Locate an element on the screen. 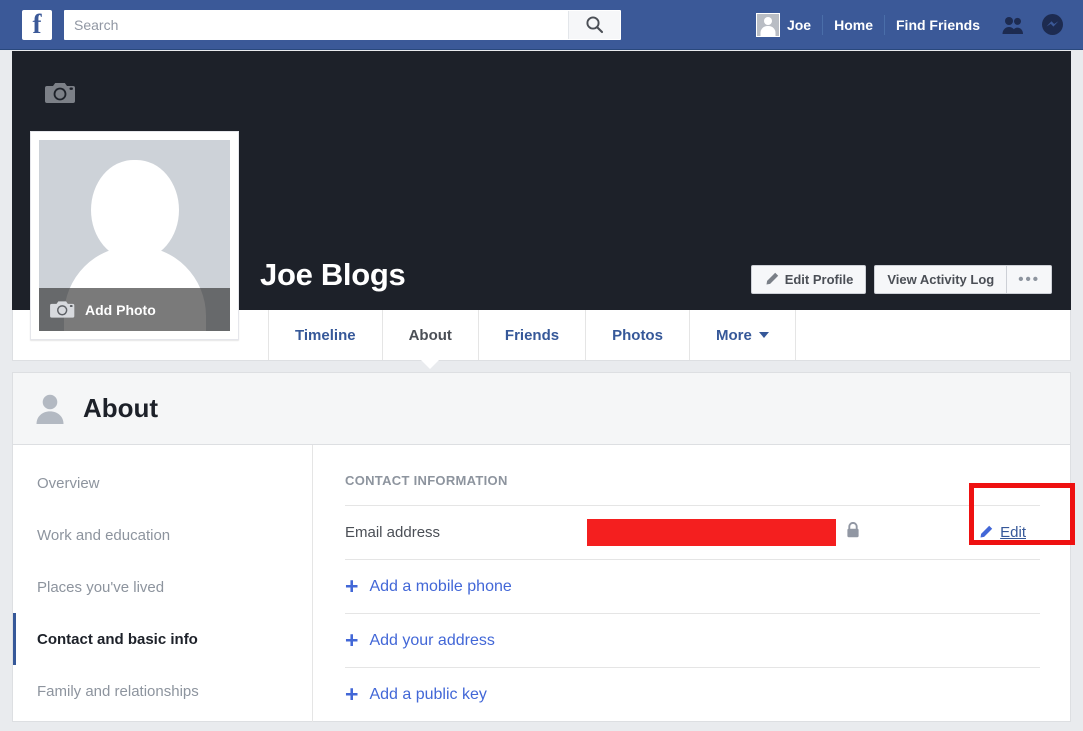 This screenshot has width=1083, height=731. tab-more-label: More is located at coordinates (733, 335).